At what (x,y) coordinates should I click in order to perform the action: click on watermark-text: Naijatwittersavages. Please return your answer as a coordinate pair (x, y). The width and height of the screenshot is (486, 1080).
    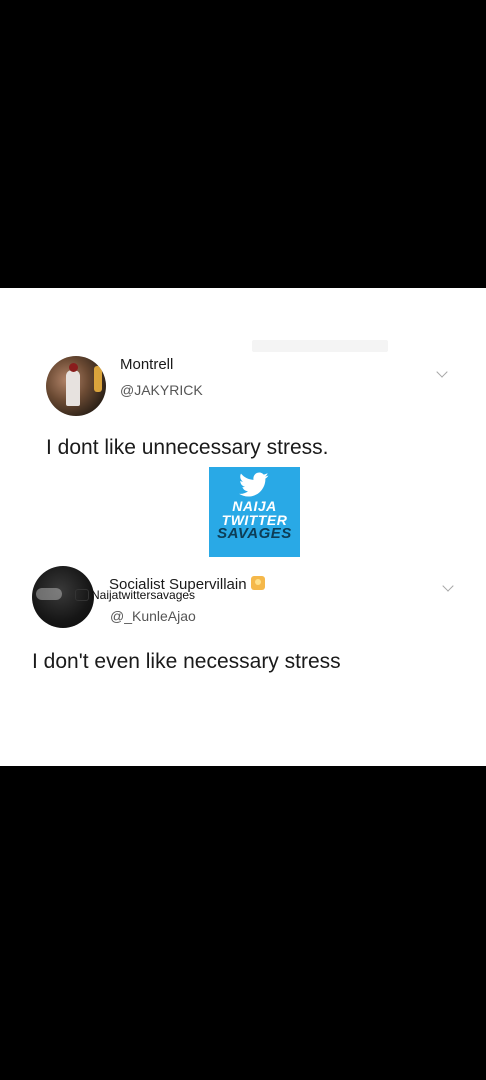
    Looking at the image, I should click on (143, 595).